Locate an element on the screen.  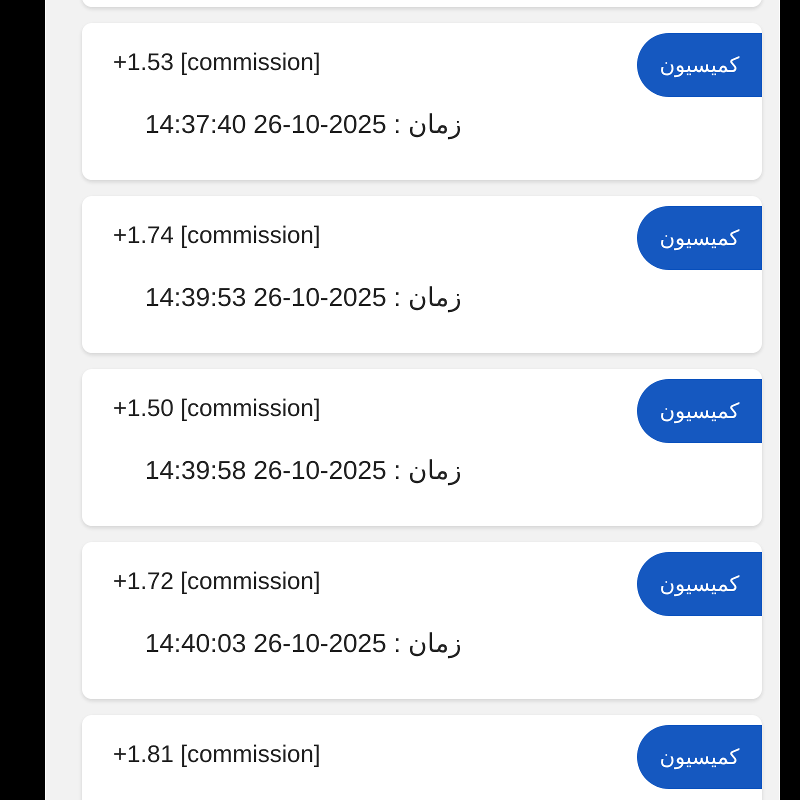
transaction-time: 14:40:03 26-10-2025 : زمان is located at coordinates (303, 643).